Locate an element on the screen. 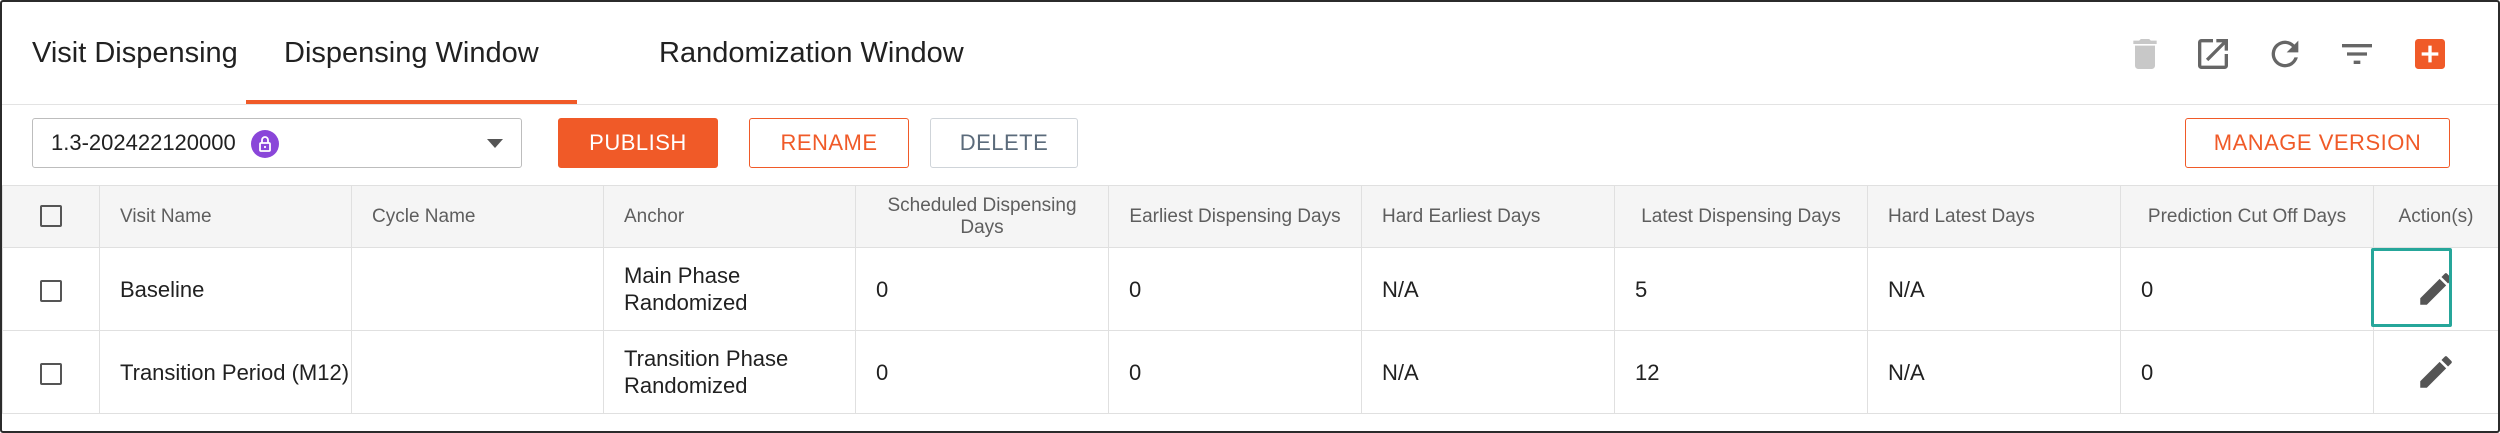  edit-highlight-box is located at coordinates (2411, 287).